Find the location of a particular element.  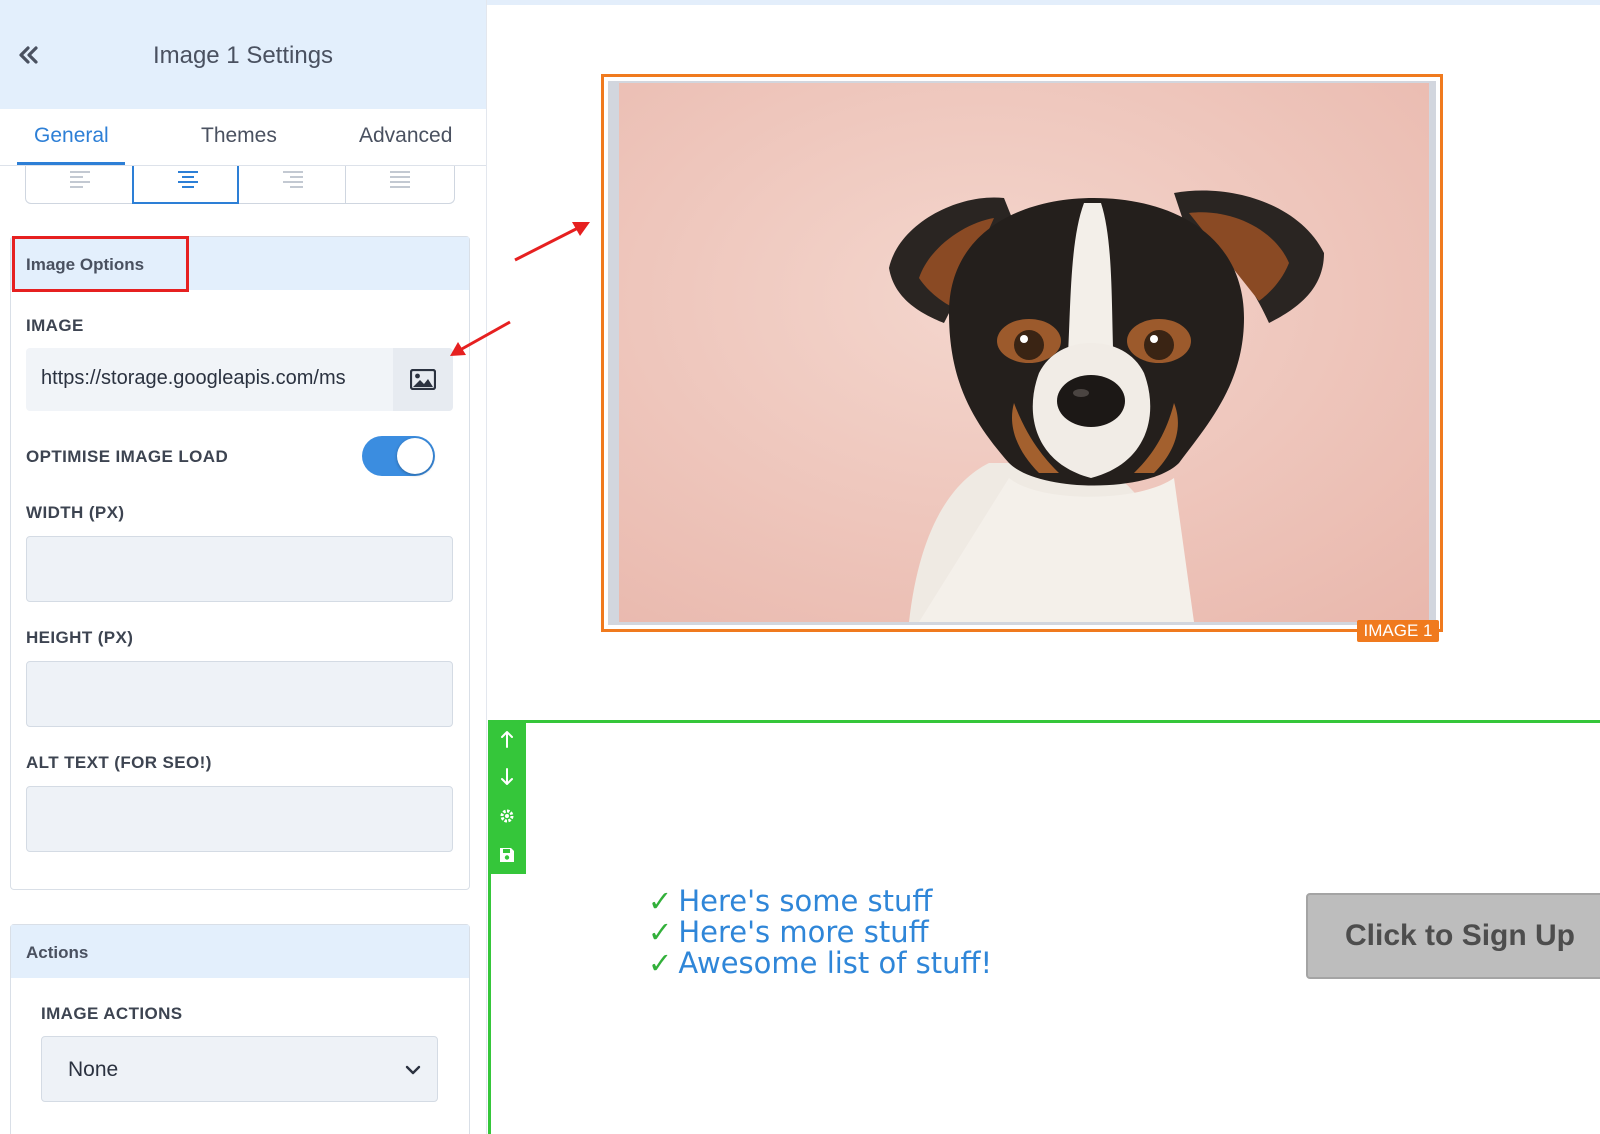

actions-heading: Actions is located at coordinates (57, 952).